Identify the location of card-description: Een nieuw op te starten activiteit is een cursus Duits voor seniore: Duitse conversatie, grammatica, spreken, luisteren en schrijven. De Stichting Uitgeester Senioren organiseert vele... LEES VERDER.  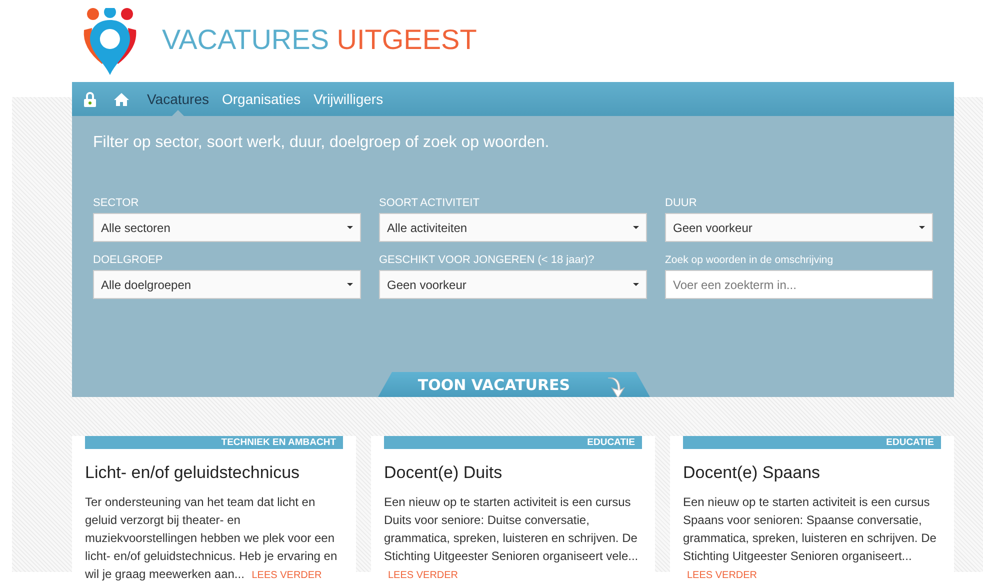
(512, 538).